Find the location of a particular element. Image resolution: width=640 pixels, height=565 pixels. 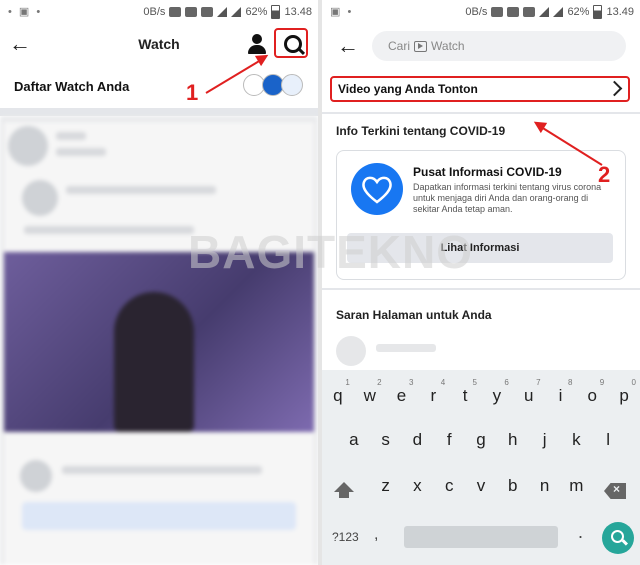

annotation-number-2: 2 is located at coordinates (604, 174).